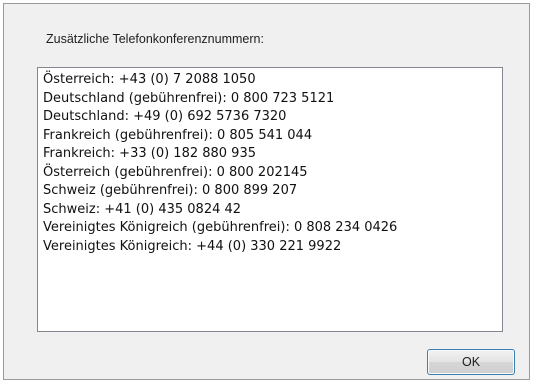  What do you see at coordinates (175, 172) in the screenshot?
I see `number-line: Österreich (gebührenfrei): 0 800 202145` at bounding box center [175, 172].